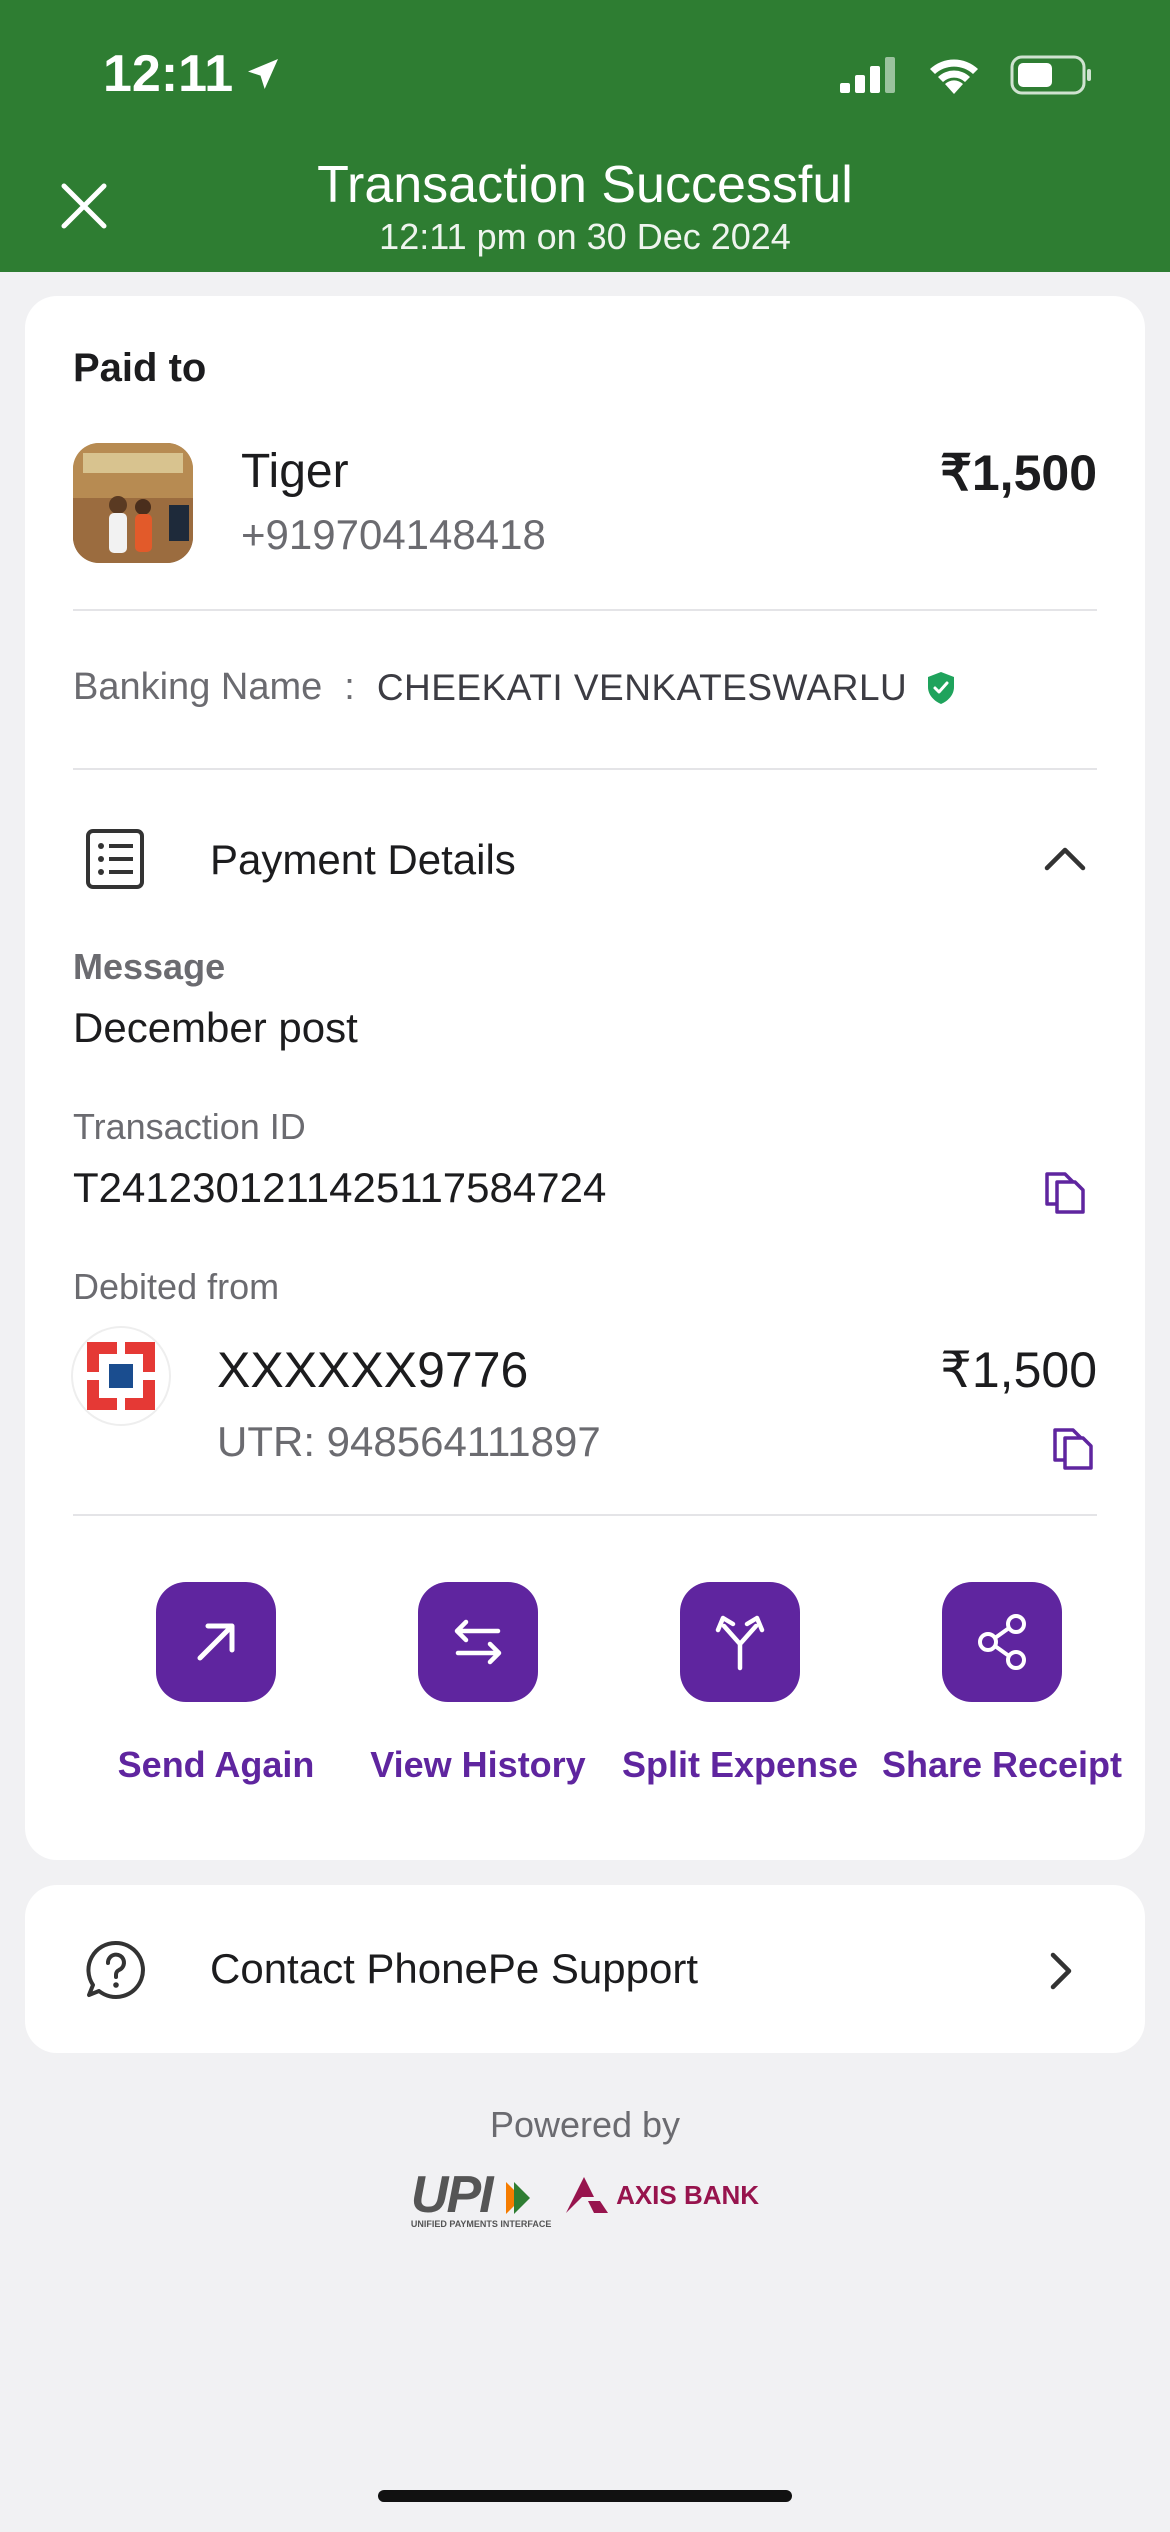 Image resolution: width=1170 pixels, height=2532 pixels. I want to click on debited-amount: ₹1,500, so click(1018, 1370).